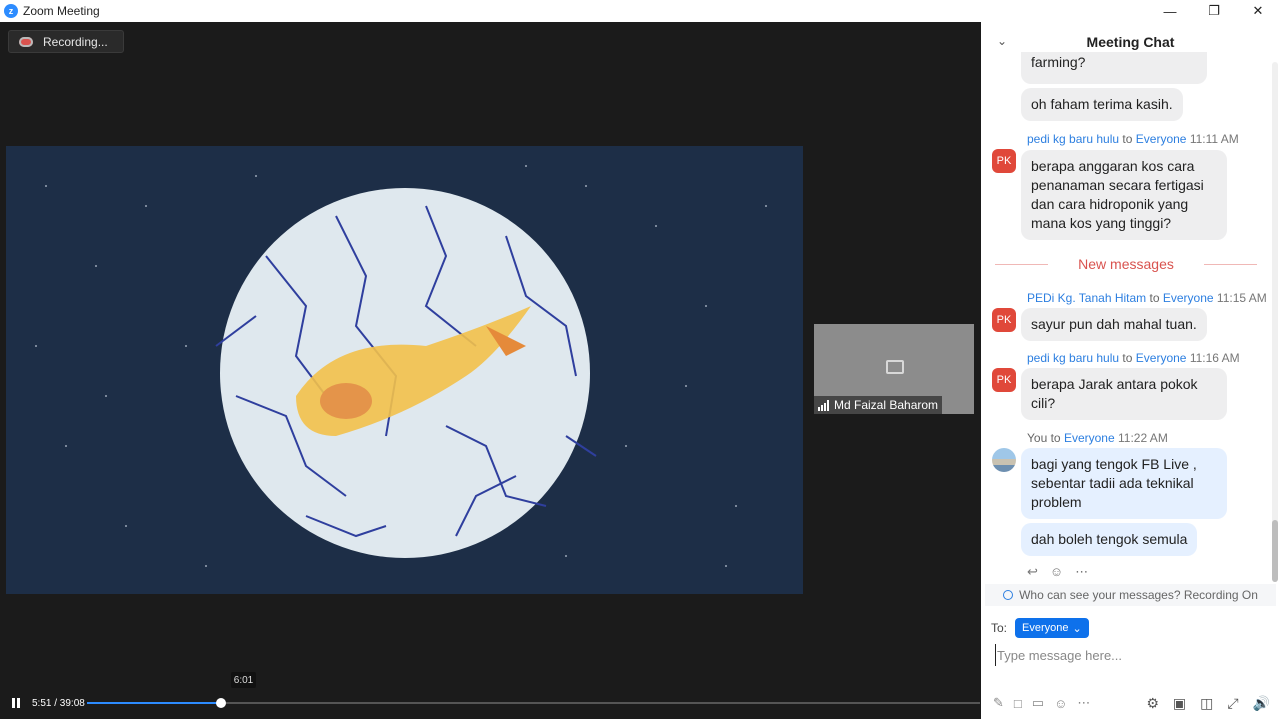 The height and width of the screenshot is (719, 1280). I want to click on seek-bar-progress, so click(154, 703).